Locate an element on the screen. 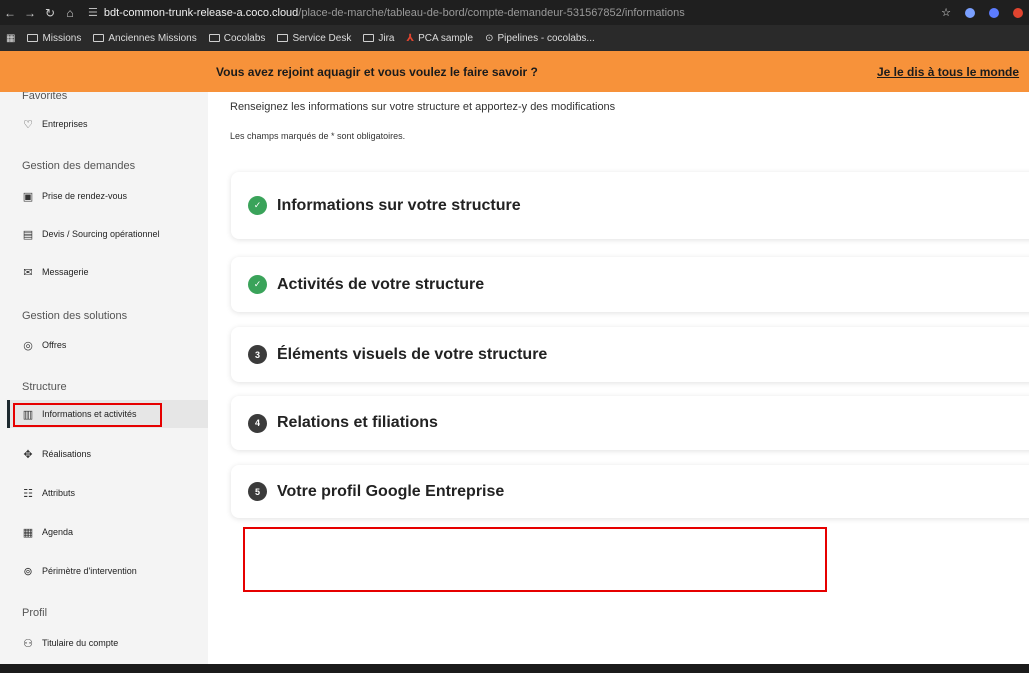 This screenshot has width=1029, height=673. calendar-icon: ▣ is located at coordinates (28, 196).